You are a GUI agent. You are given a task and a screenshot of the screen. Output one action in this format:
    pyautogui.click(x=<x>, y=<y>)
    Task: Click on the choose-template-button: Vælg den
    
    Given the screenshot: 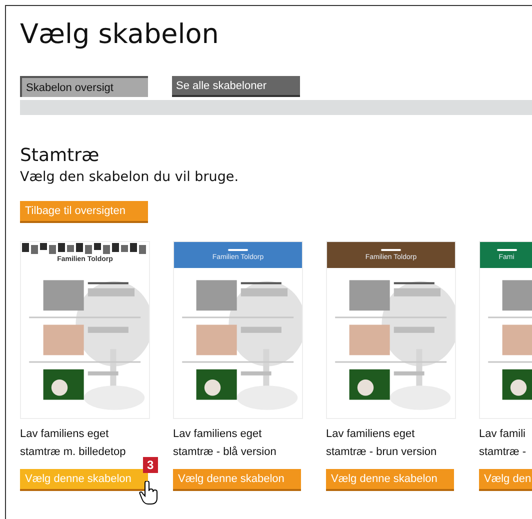 What is the action you would take?
    pyautogui.click(x=505, y=480)
    